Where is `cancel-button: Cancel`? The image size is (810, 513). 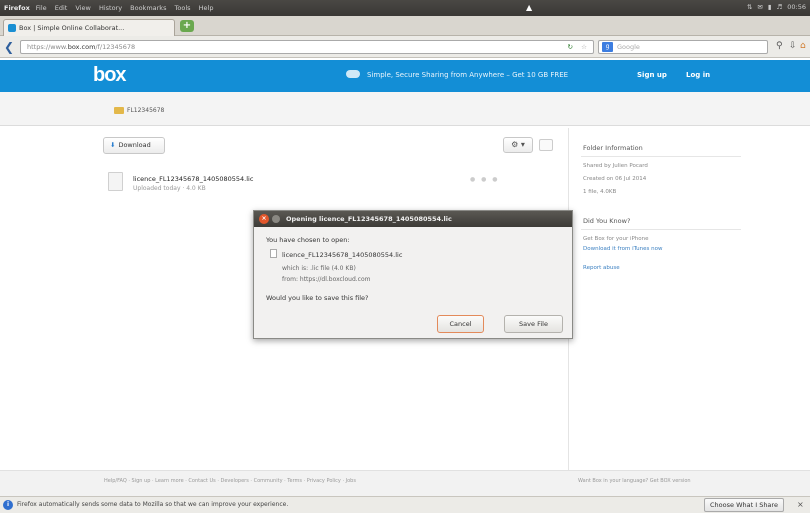
cancel-button: Cancel is located at coordinates (460, 324).